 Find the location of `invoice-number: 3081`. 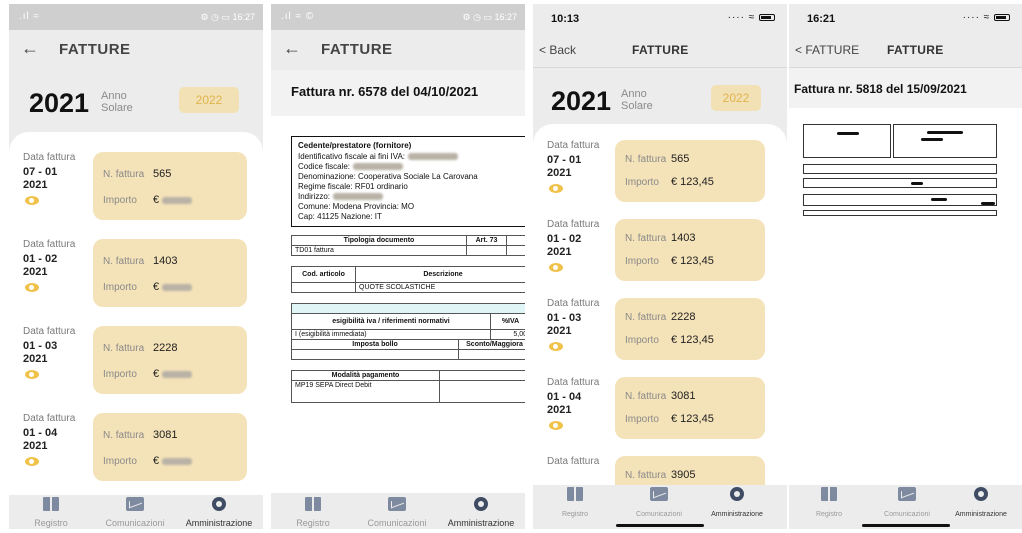

invoice-number: 3081 is located at coordinates (683, 396).